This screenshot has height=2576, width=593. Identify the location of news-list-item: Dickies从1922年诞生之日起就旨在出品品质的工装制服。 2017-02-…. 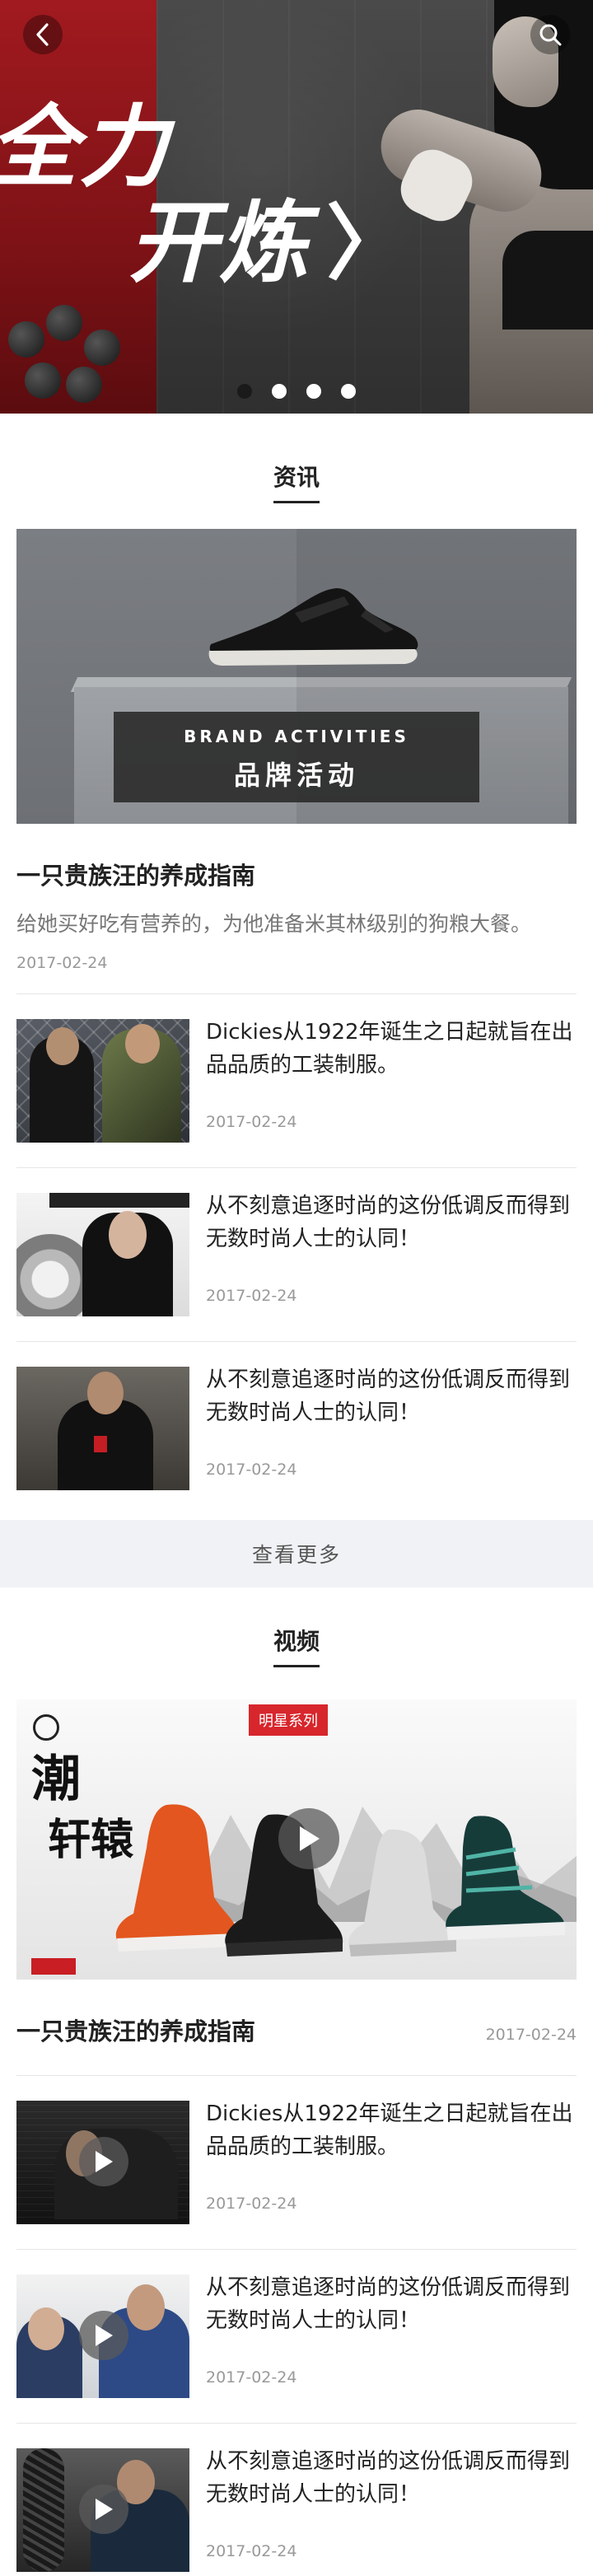
(296, 1080).